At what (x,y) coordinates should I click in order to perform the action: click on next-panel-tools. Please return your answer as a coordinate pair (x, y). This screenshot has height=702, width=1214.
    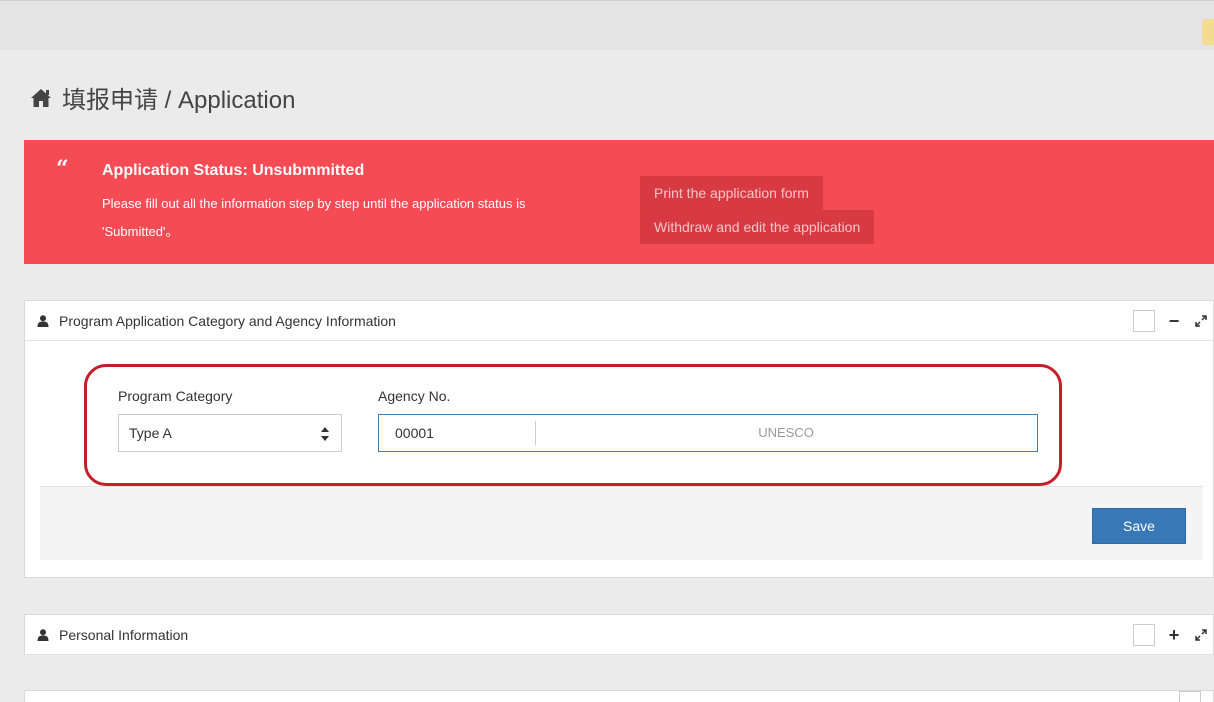
    Looking at the image, I should click on (1196, 696).